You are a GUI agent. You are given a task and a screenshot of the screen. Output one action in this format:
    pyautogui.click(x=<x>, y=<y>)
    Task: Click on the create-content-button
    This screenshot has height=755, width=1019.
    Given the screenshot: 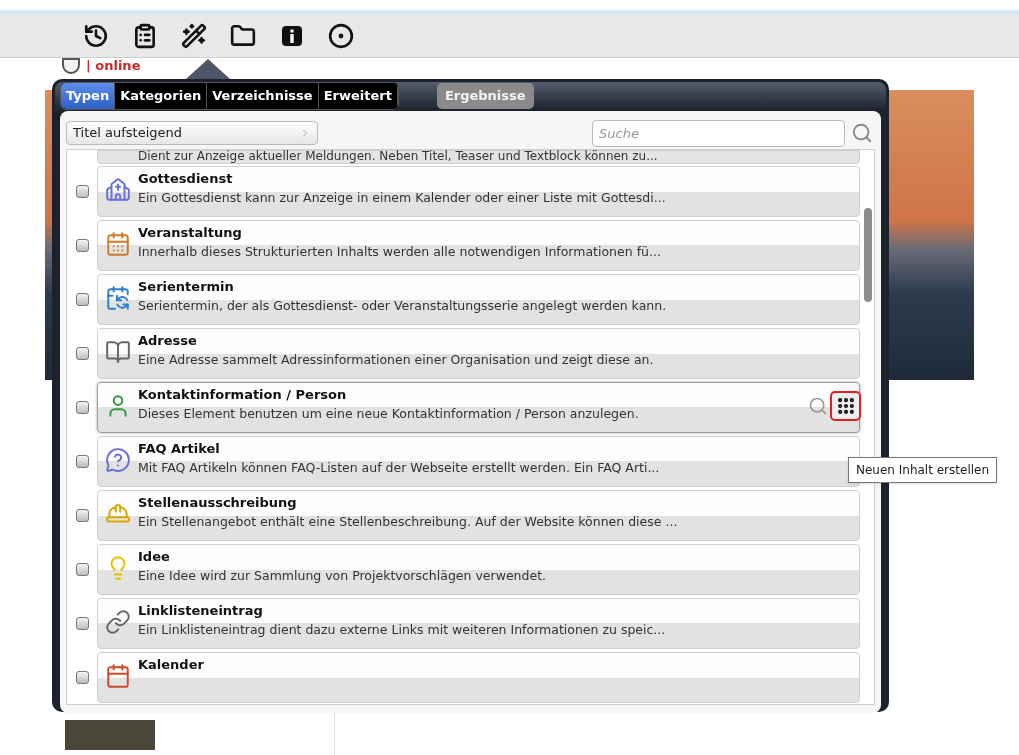 What is the action you would take?
    pyautogui.click(x=845, y=406)
    